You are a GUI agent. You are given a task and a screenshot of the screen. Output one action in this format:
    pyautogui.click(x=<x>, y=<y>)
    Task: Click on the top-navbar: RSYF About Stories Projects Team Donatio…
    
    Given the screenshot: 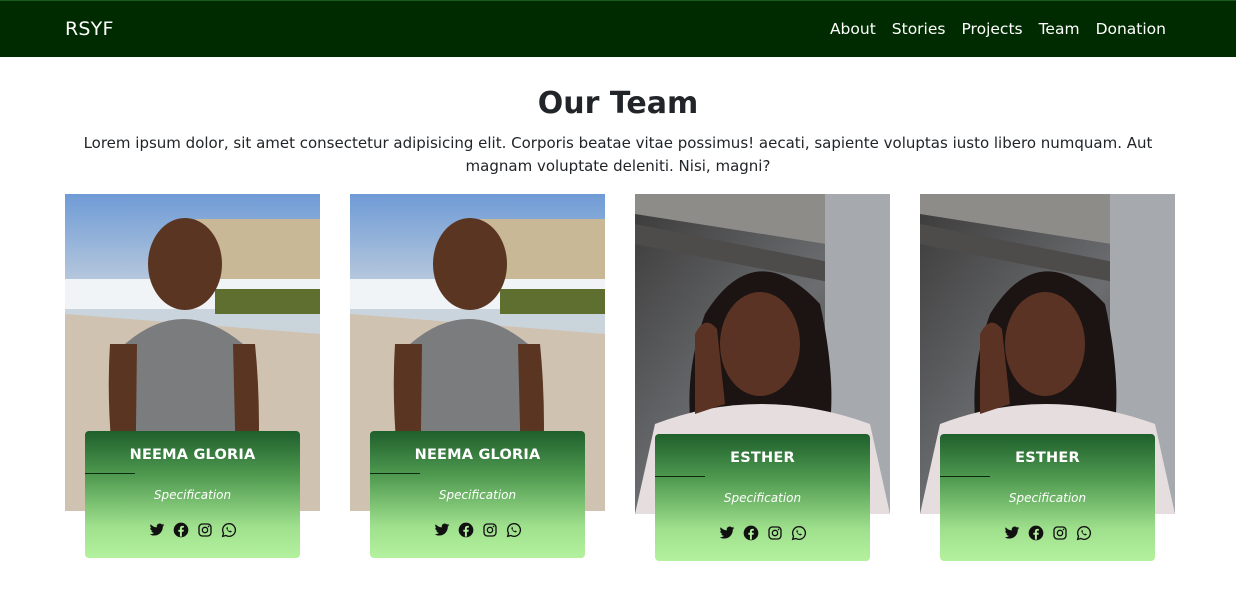 What is the action you would take?
    pyautogui.click(x=618, y=28)
    